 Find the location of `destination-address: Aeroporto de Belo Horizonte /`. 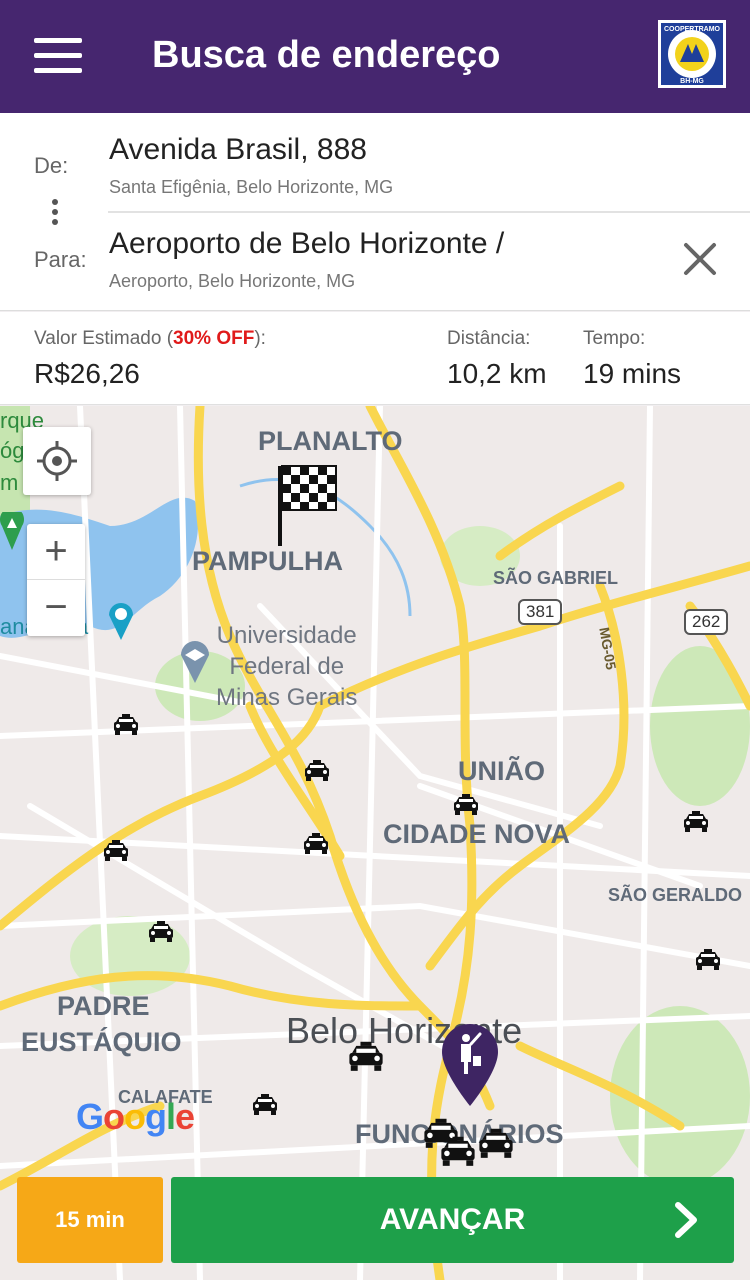

destination-address: Aeroporto de Belo Horizonte / is located at coordinates (306, 244).